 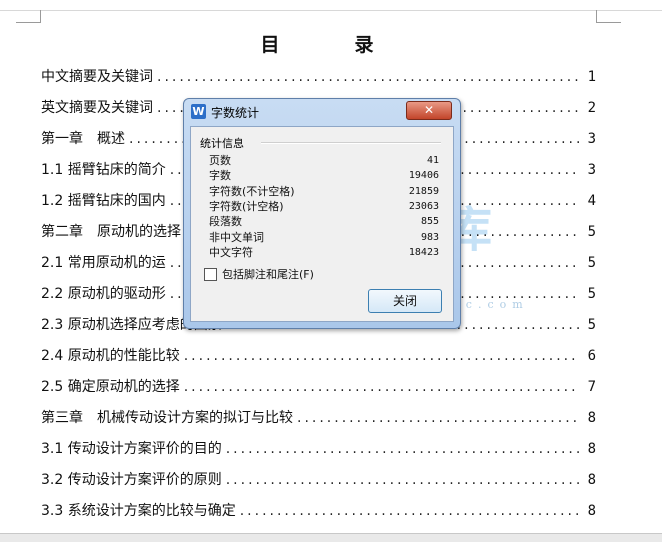 I want to click on include-footnotes-checkbox, so click(x=210, y=274).